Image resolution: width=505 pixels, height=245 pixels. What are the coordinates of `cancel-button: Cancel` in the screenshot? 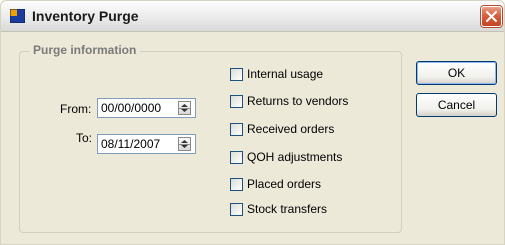 It's located at (456, 105).